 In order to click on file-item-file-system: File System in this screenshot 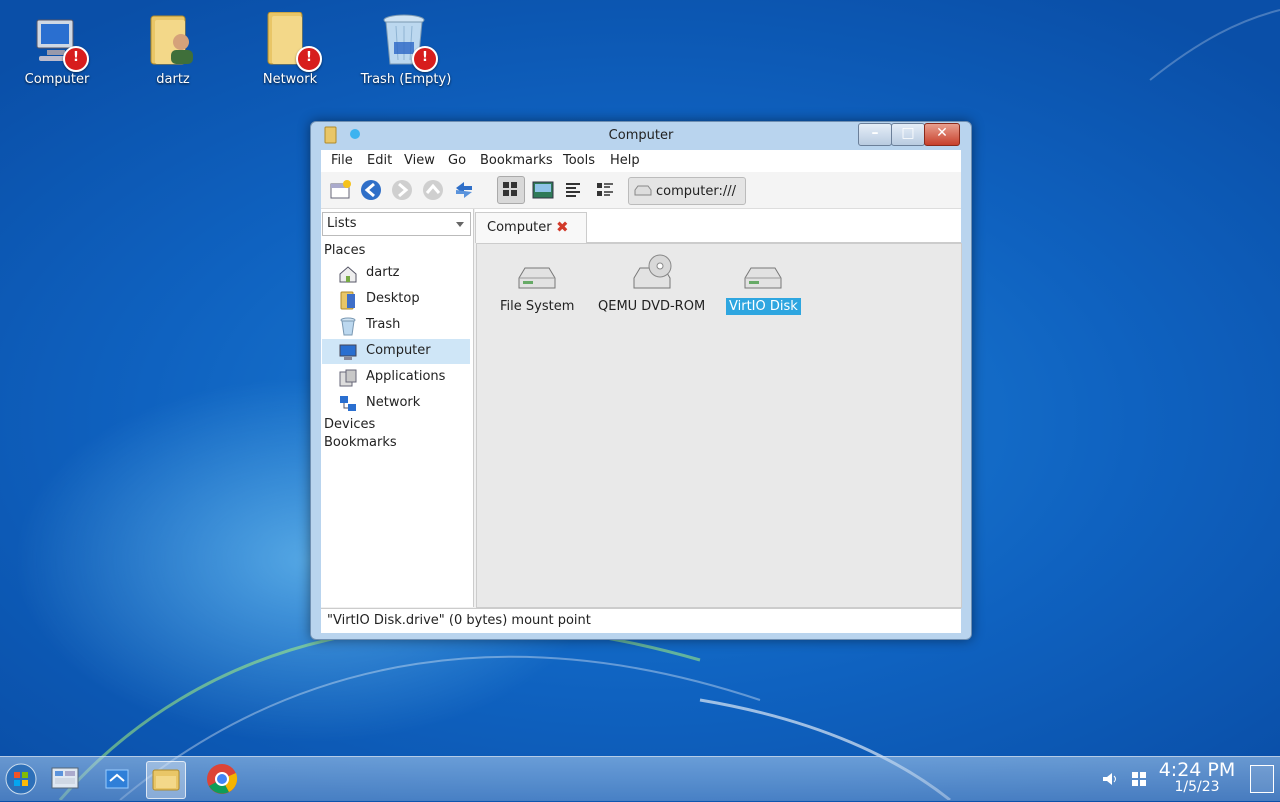, I will do `click(537, 284)`.